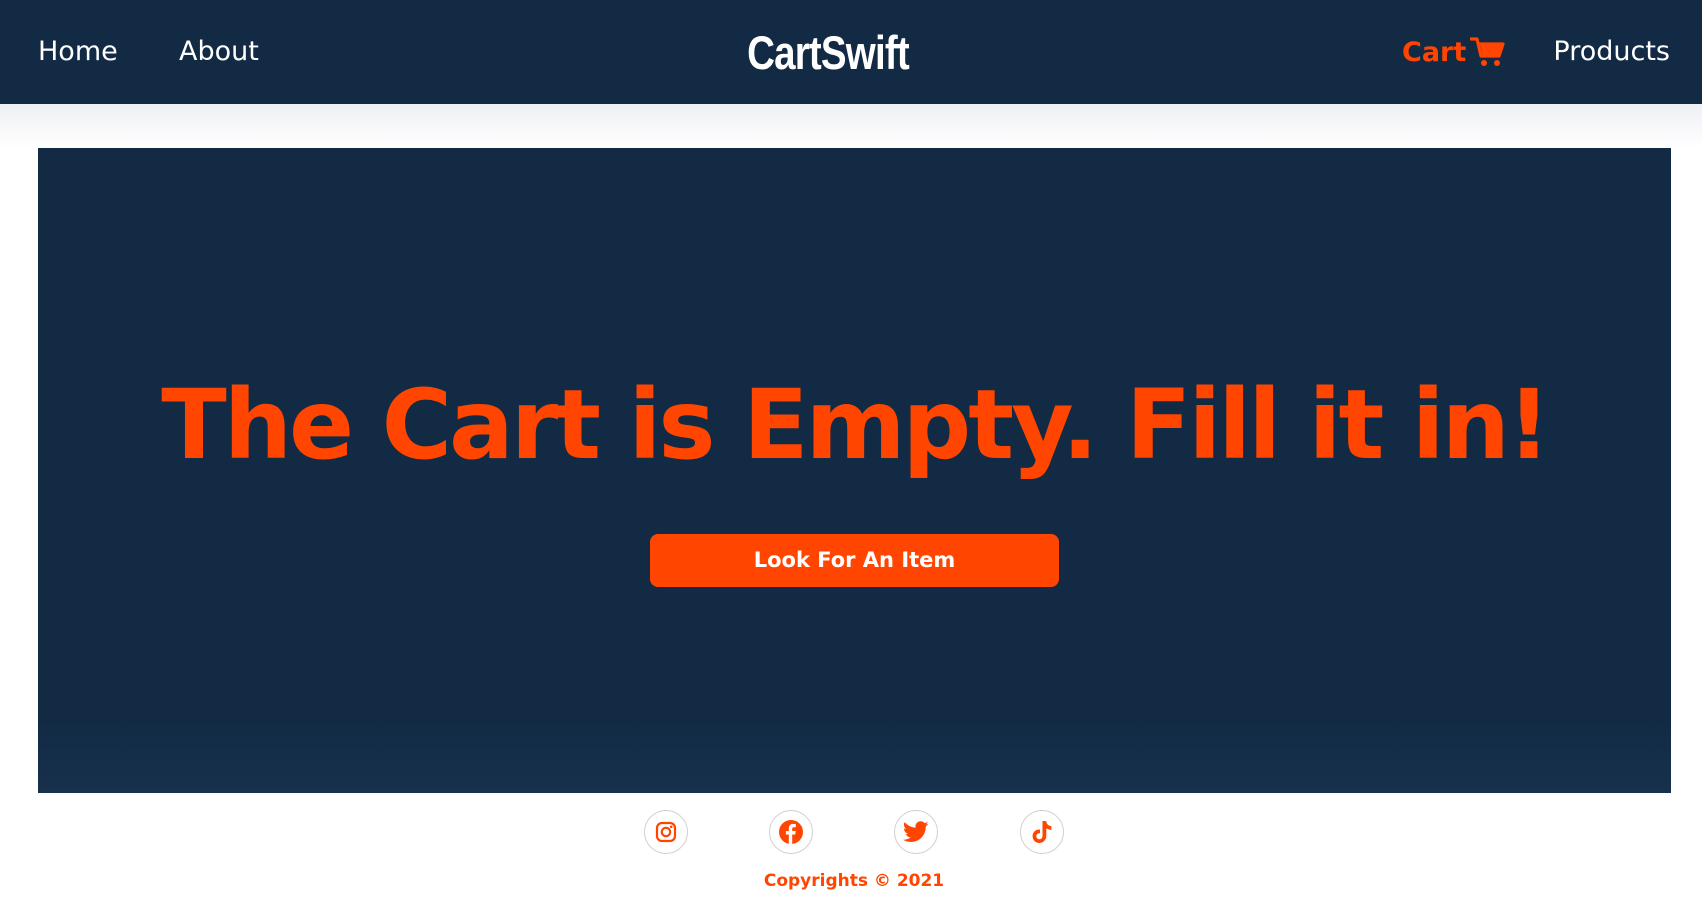 The image size is (1702, 897). Describe the element at coordinates (828, 53) in the screenshot. I see `brand-logo: CartSwift` at that location.